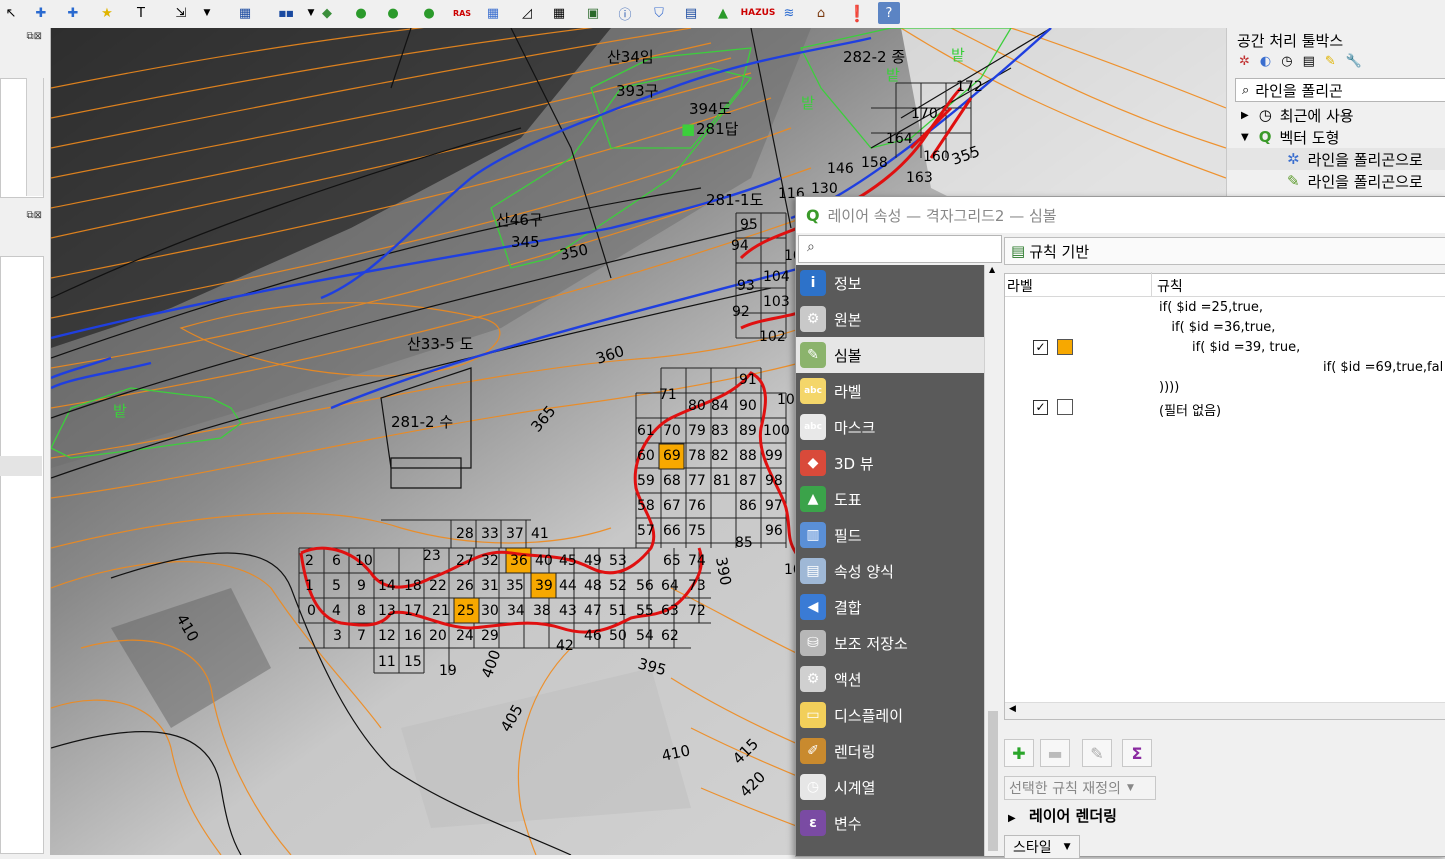 The image size is (1445, 859). I want to click on help-icon: ?, so click(889, 13).